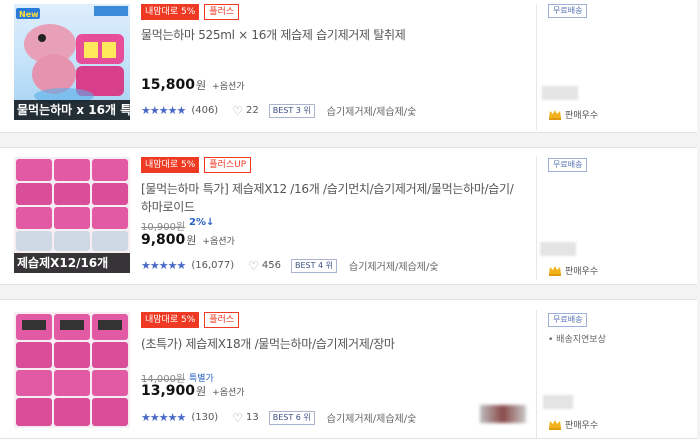 The width and height of the screenshot is (700, 439). I want to click on review-count: (406), so click(204, 110).